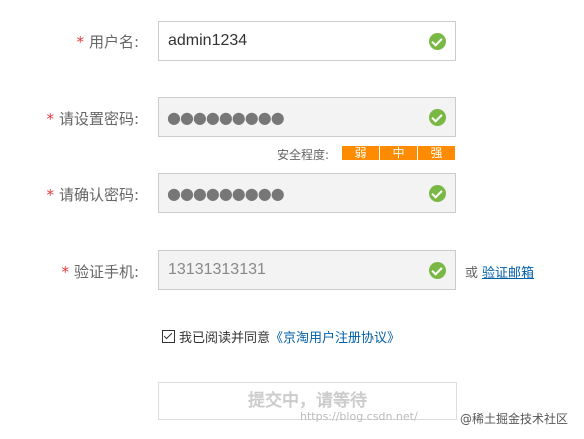  I want to click on password-label-text: 请设置密码:, so click(98, 119).